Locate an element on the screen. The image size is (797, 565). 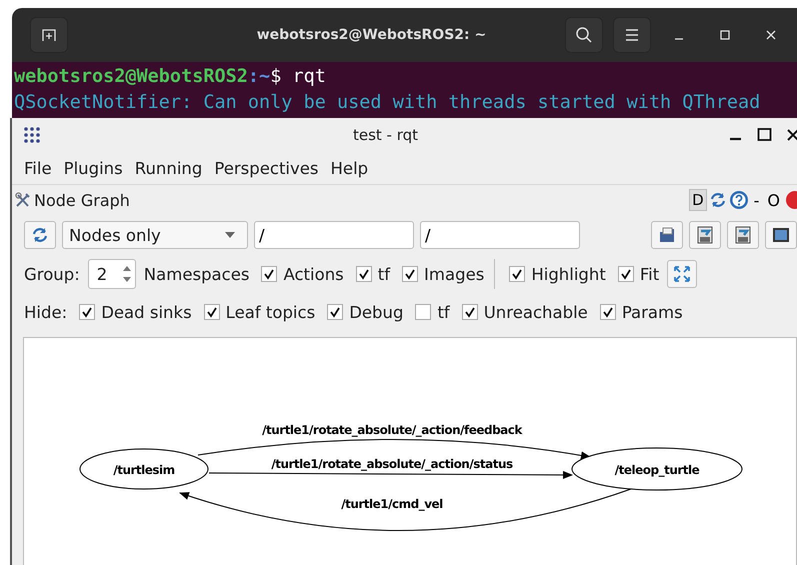
menu-button is located at coordinates (632, 35).